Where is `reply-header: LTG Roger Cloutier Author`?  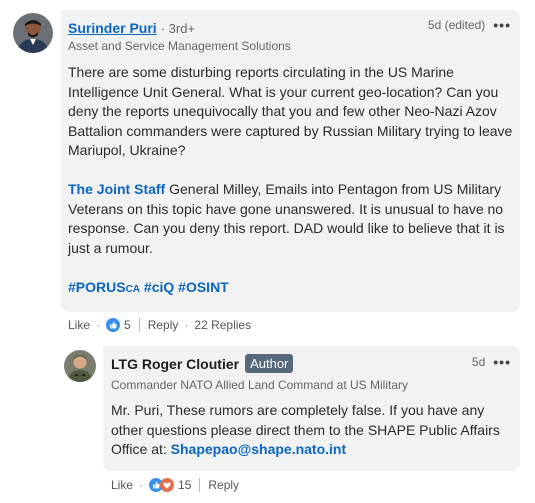
reply-header: LTG Roger Cloutier Author is located at coordinates (202, 363).